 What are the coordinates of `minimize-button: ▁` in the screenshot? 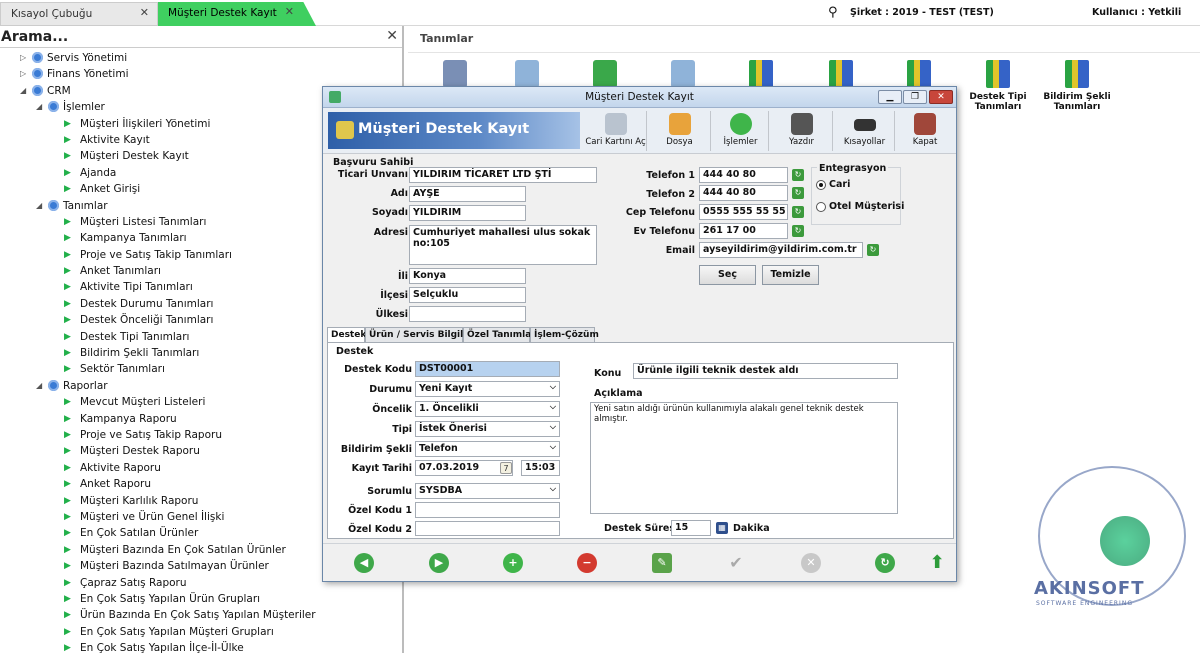 It's located at (890, 97).